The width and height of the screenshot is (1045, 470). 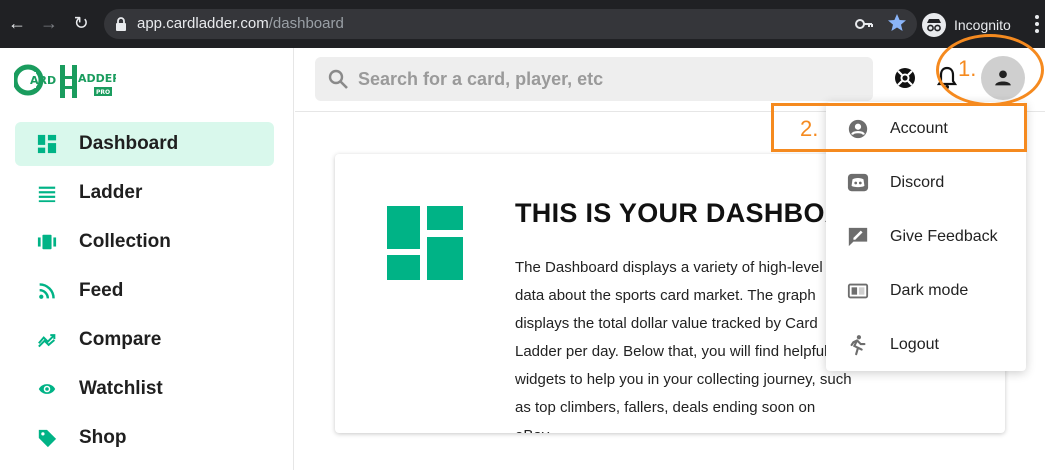 What do you see at coordinates (49, 23) in the screenshot?
I see `forward-button: →` at bounding box center [49, 23].